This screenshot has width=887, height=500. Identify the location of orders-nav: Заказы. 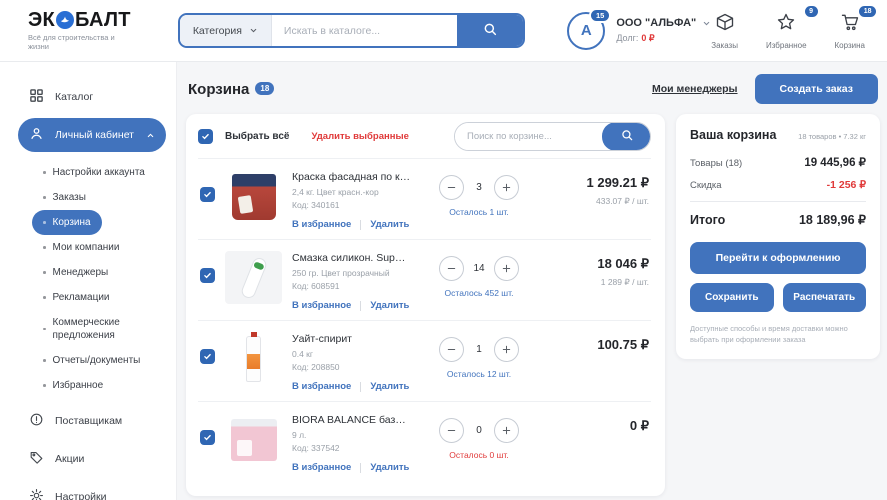
(724, 31).